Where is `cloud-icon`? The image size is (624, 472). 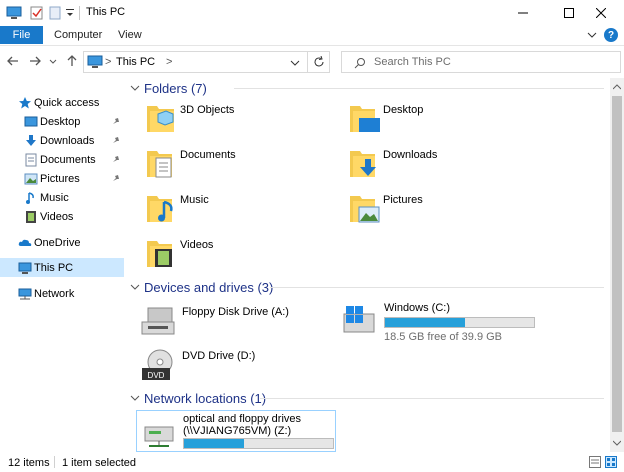 cloud-icon is located at coordinates (25, 242).